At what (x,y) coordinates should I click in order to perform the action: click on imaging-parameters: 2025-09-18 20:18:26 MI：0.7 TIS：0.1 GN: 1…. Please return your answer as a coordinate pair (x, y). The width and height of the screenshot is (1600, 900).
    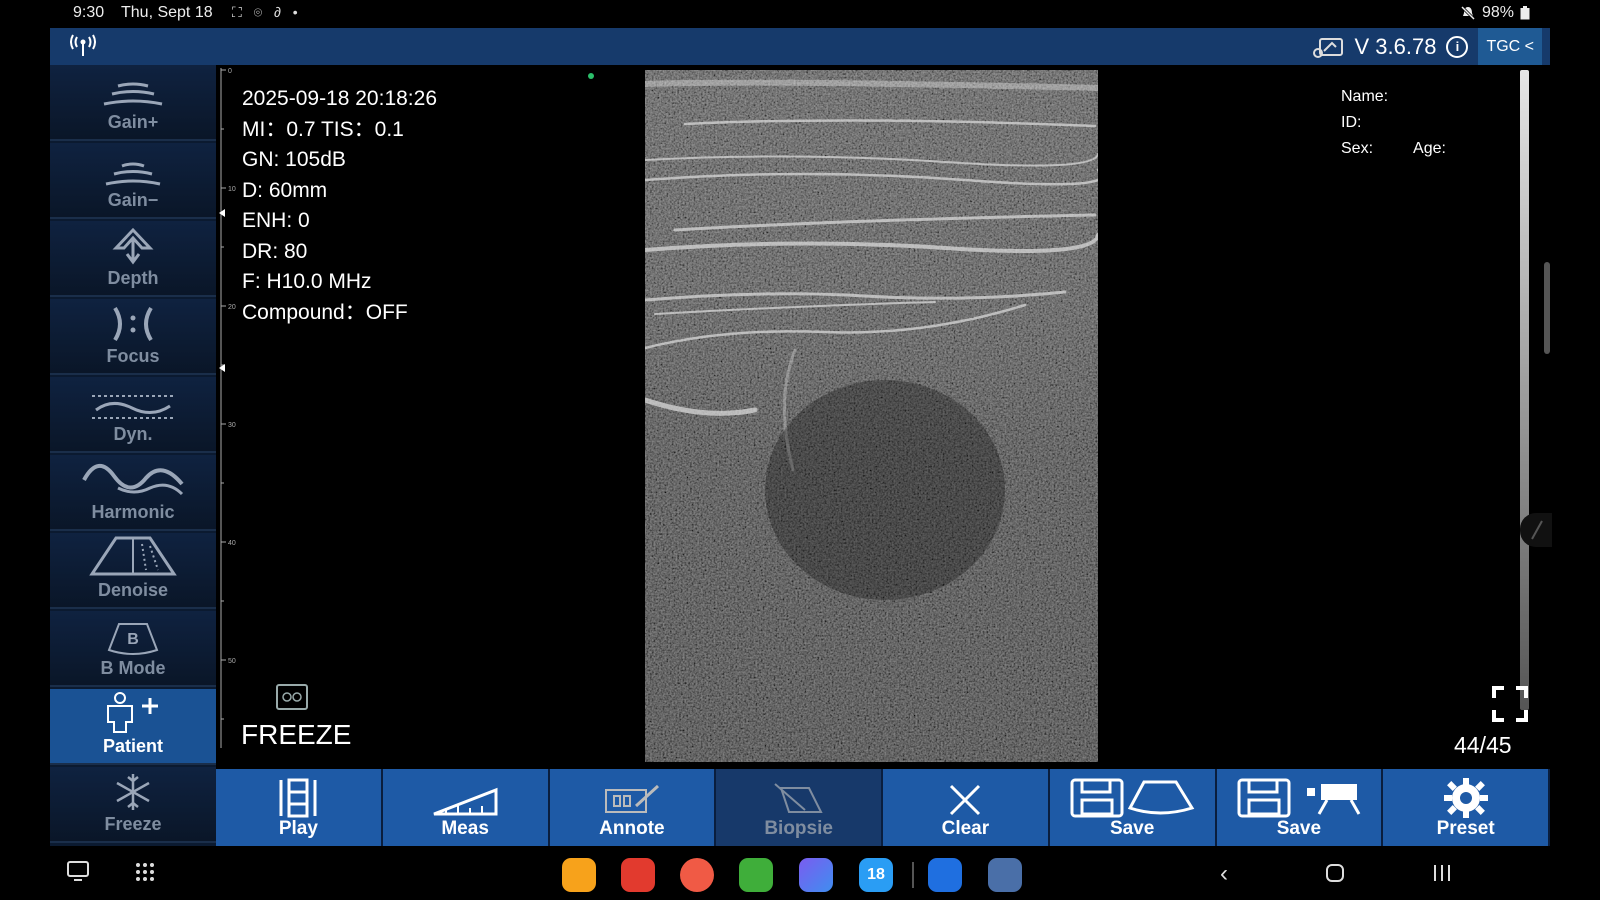
    Looking at the image, I should click on (339, 206).